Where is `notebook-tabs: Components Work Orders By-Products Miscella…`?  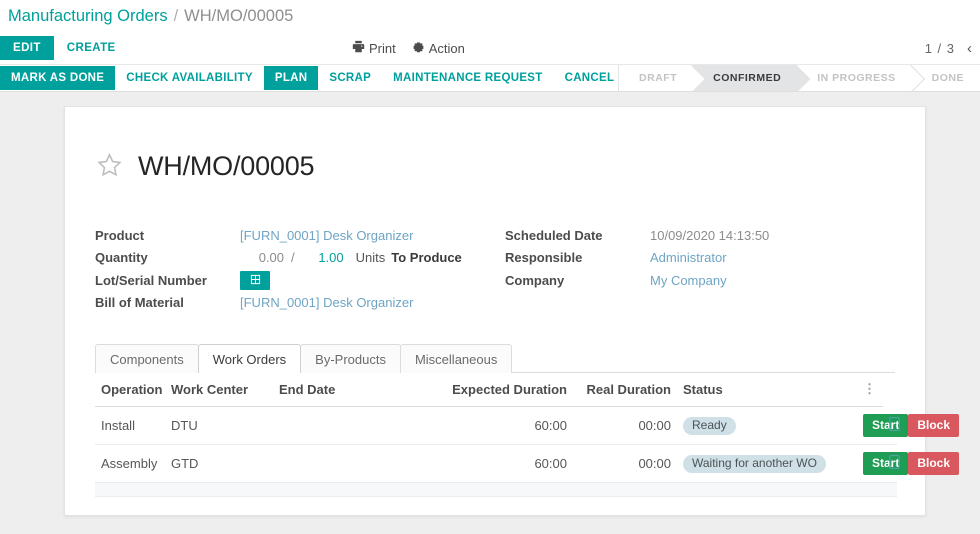 notebook-tabs: Components Work Orders By-Products Miscella… is located at coordinates (495, 359).